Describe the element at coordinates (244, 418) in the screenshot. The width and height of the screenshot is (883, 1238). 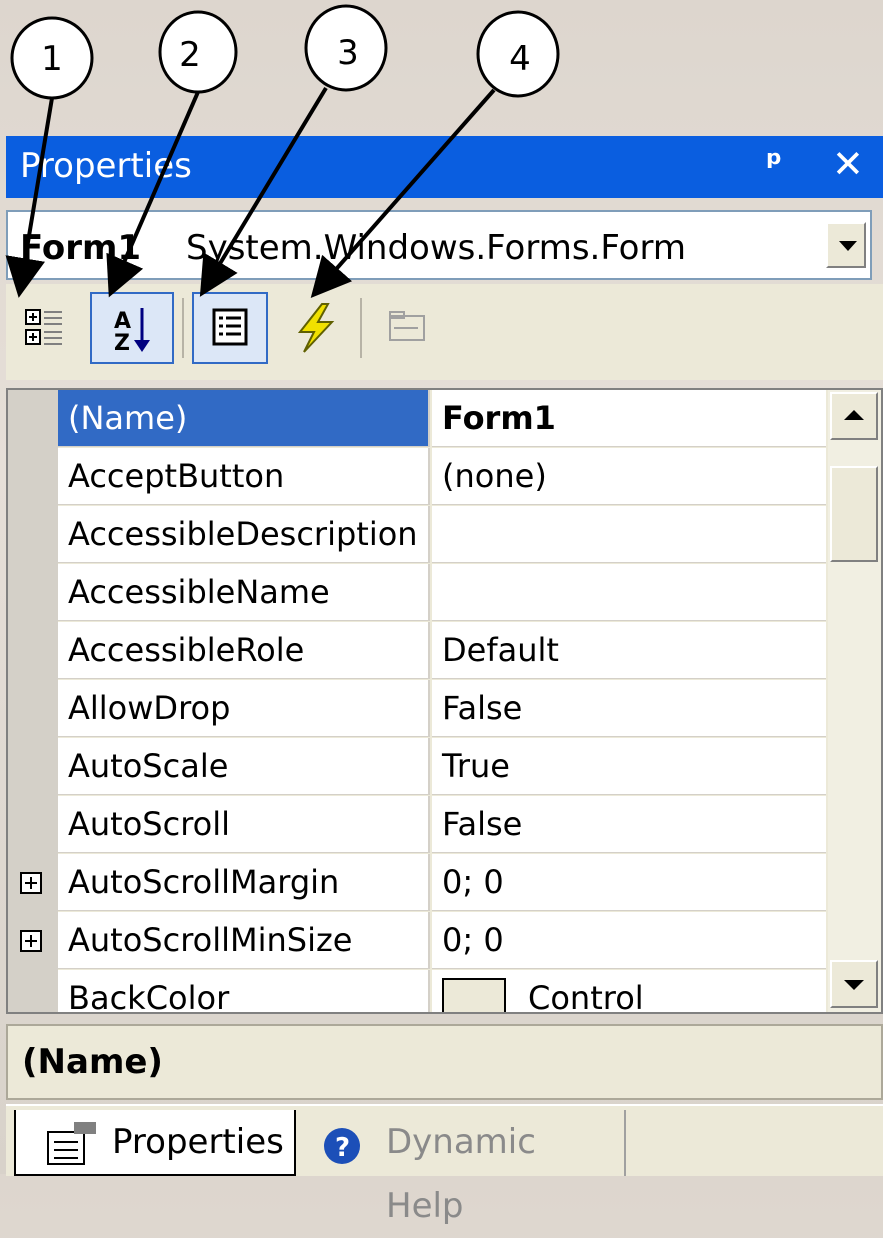
I see `property-name: (Name)` at that location.